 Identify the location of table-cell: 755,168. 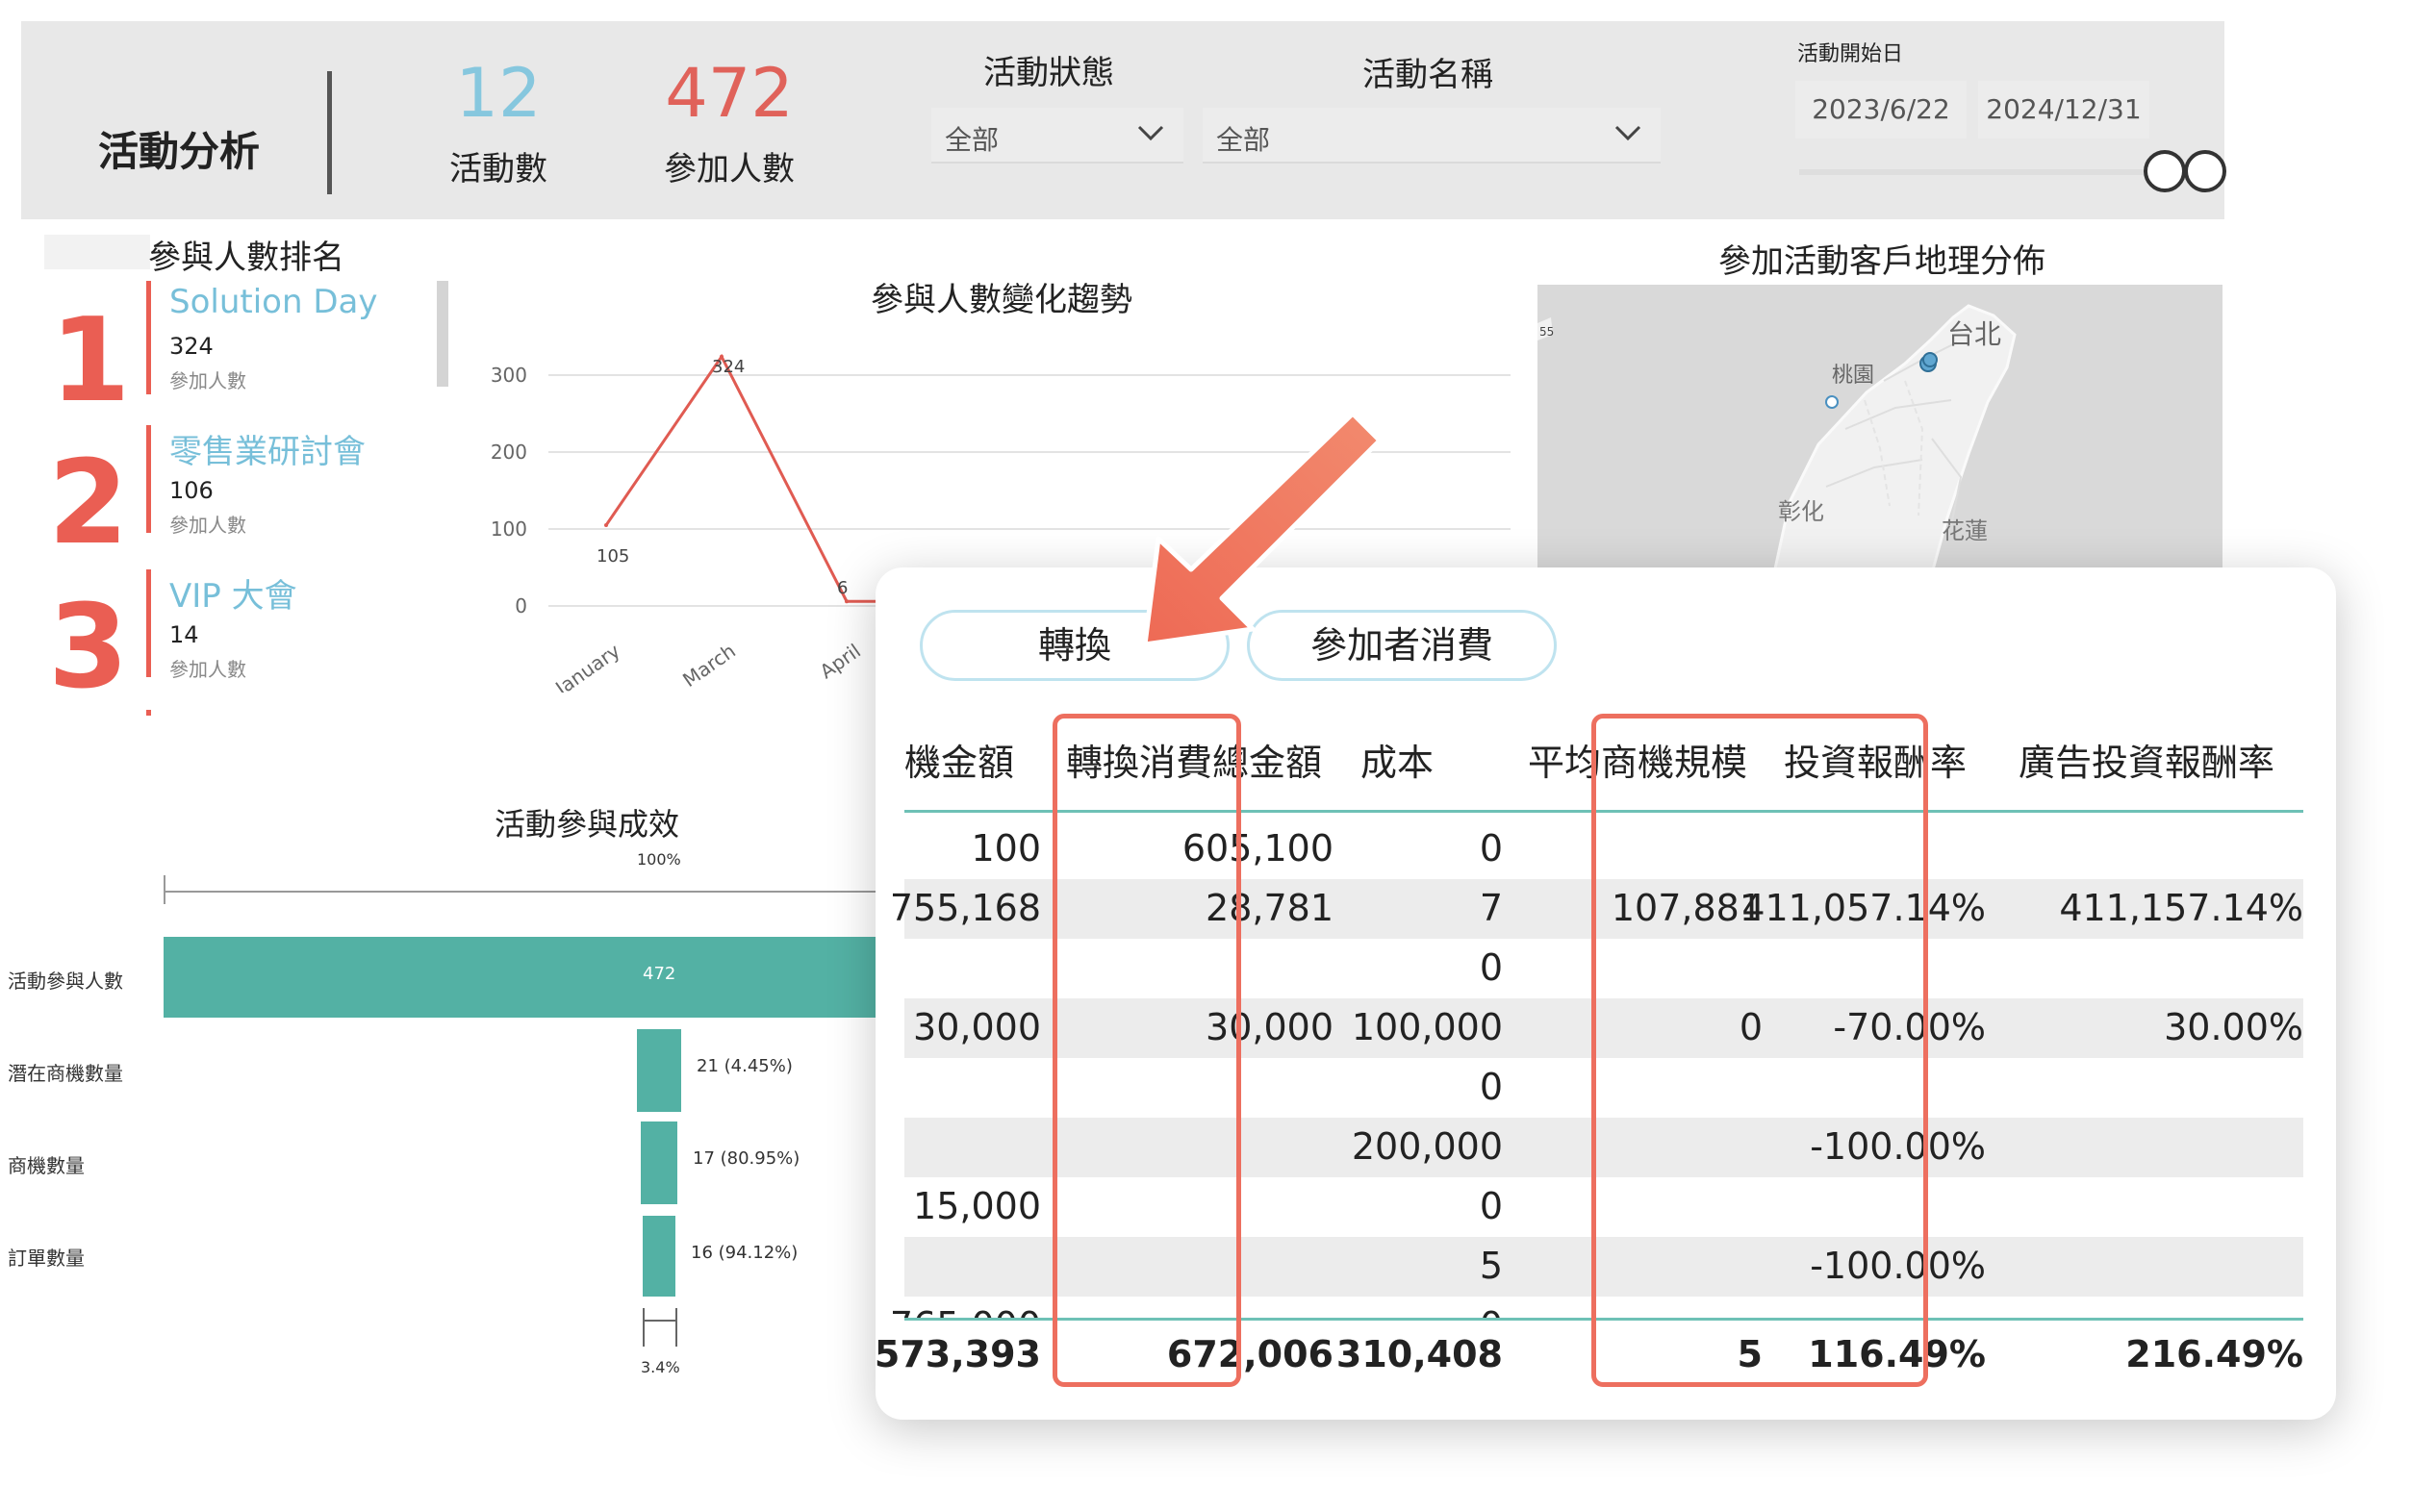
(965, 908).